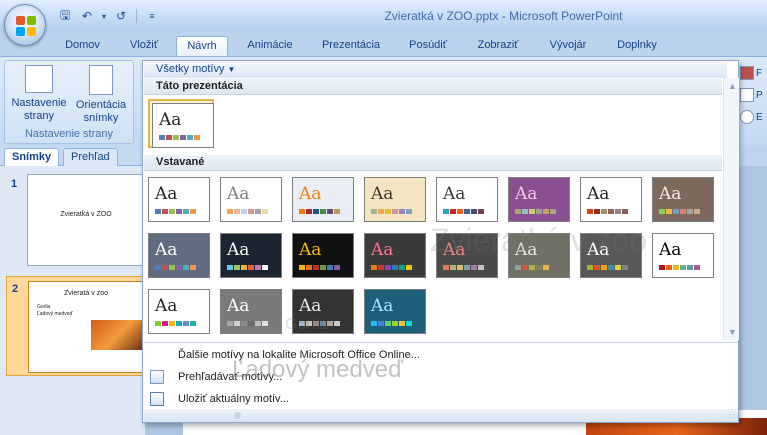 Image resolution: width=767 pixels, height=435 pixels. What do you see at coordinates (441, 415) in the screenshot?
I see `gallery-resize-grip: ∷` at bounding box center [441, 415].